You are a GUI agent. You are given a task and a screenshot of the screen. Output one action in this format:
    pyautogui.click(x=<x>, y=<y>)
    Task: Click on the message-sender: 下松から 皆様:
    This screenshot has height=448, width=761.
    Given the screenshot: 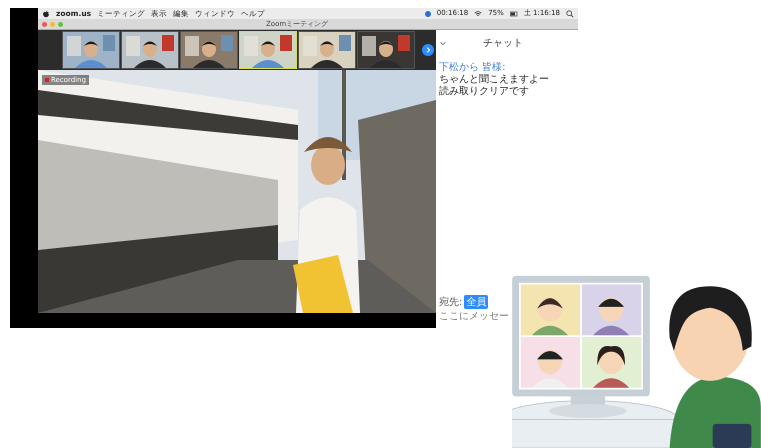 What is the action you would take?
    pyautogui.click(x=473, y=68)
    